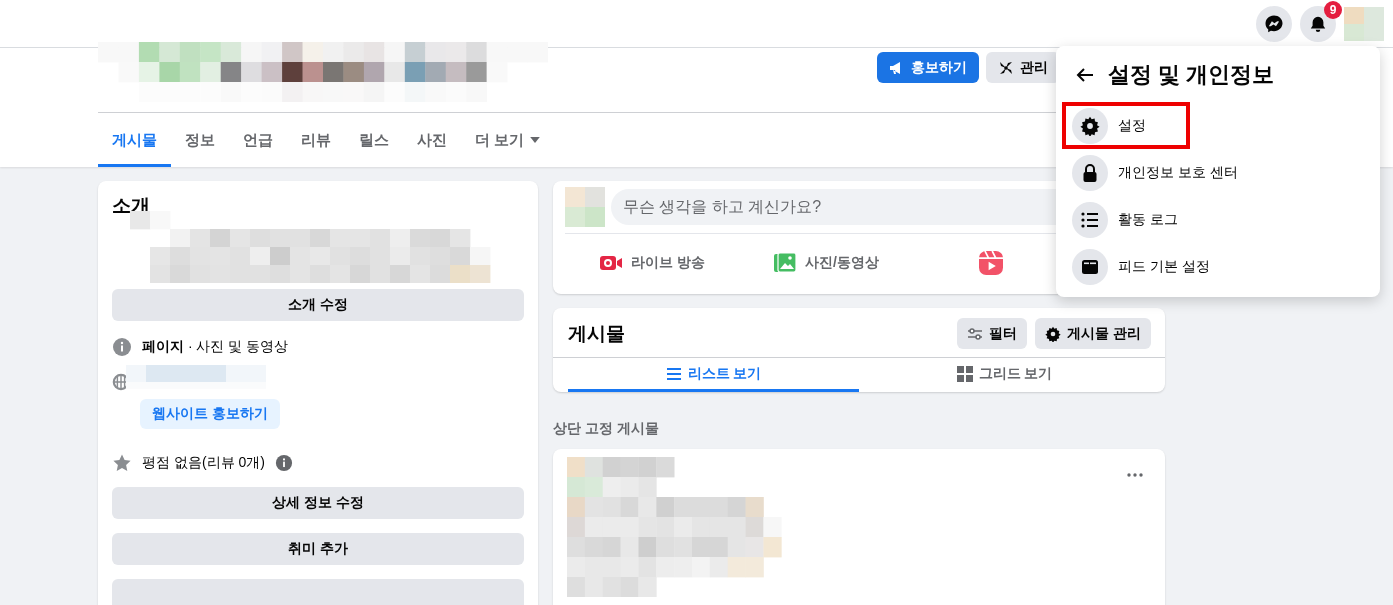 The width and height of the screenshot is (1393, 605). Describe the element at coordinates (668, 263) in the screenshot. I see `composer-action: 라이브 방송` at that location.